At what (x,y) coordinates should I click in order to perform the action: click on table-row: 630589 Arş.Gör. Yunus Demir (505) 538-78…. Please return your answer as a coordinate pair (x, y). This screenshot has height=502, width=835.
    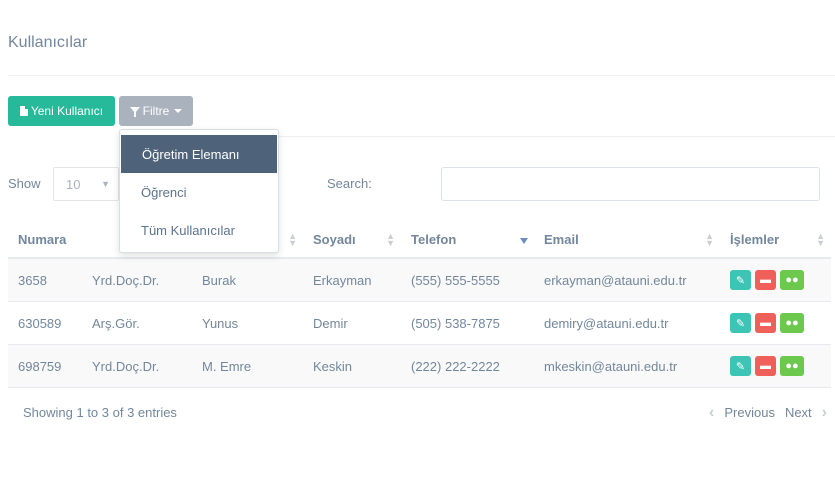
    Looking at the image, I should click on (419, 323).